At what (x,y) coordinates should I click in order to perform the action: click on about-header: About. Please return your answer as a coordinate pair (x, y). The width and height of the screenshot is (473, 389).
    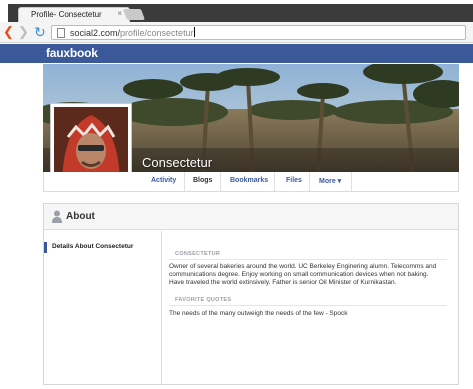
    Looking at the image, I should click on (251, 217).